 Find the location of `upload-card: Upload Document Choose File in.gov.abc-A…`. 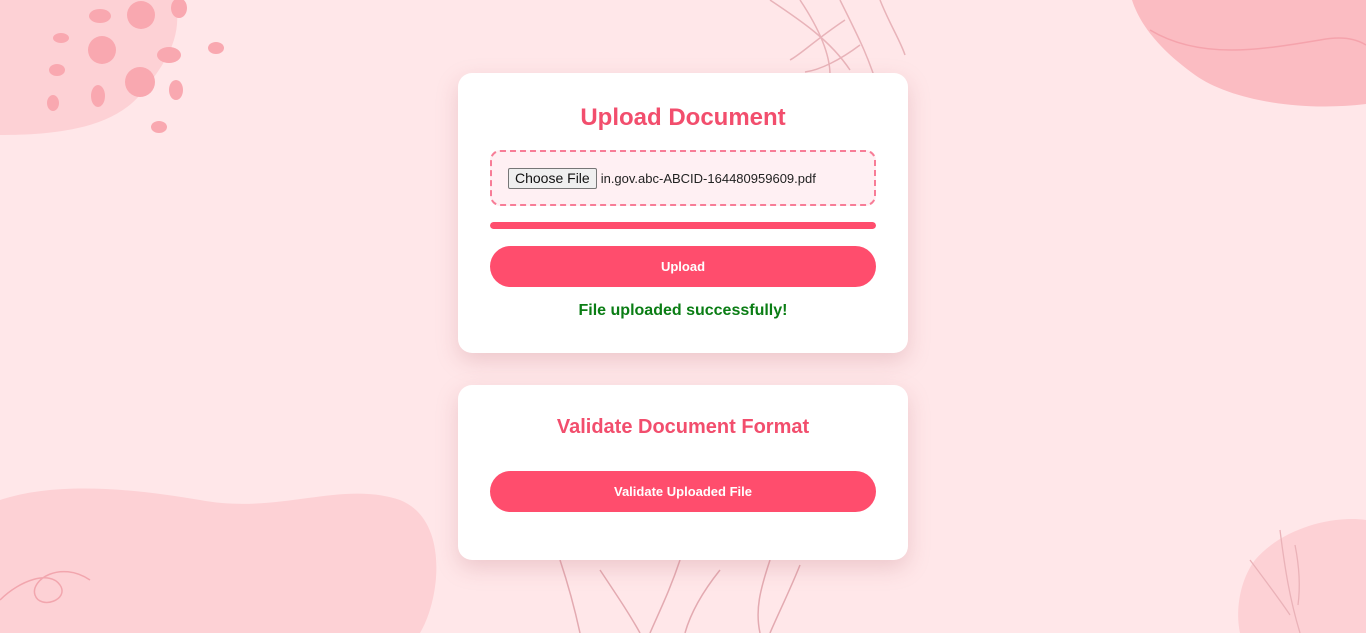

upload-card: Upload Document Choose File in.gov.abc-A… is located at coordinates (683, 213).